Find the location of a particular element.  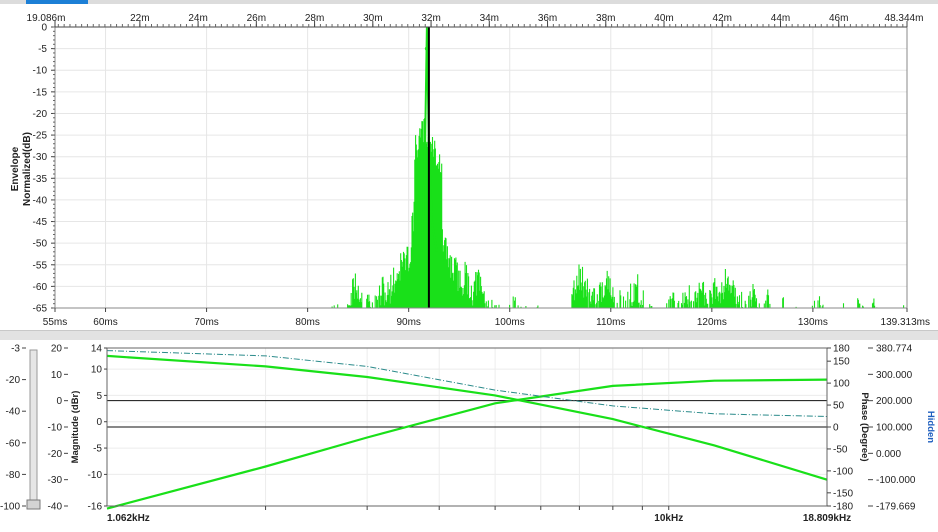

hidden-scale-tick-label: 200.000 is located at coordinates (894, 401).